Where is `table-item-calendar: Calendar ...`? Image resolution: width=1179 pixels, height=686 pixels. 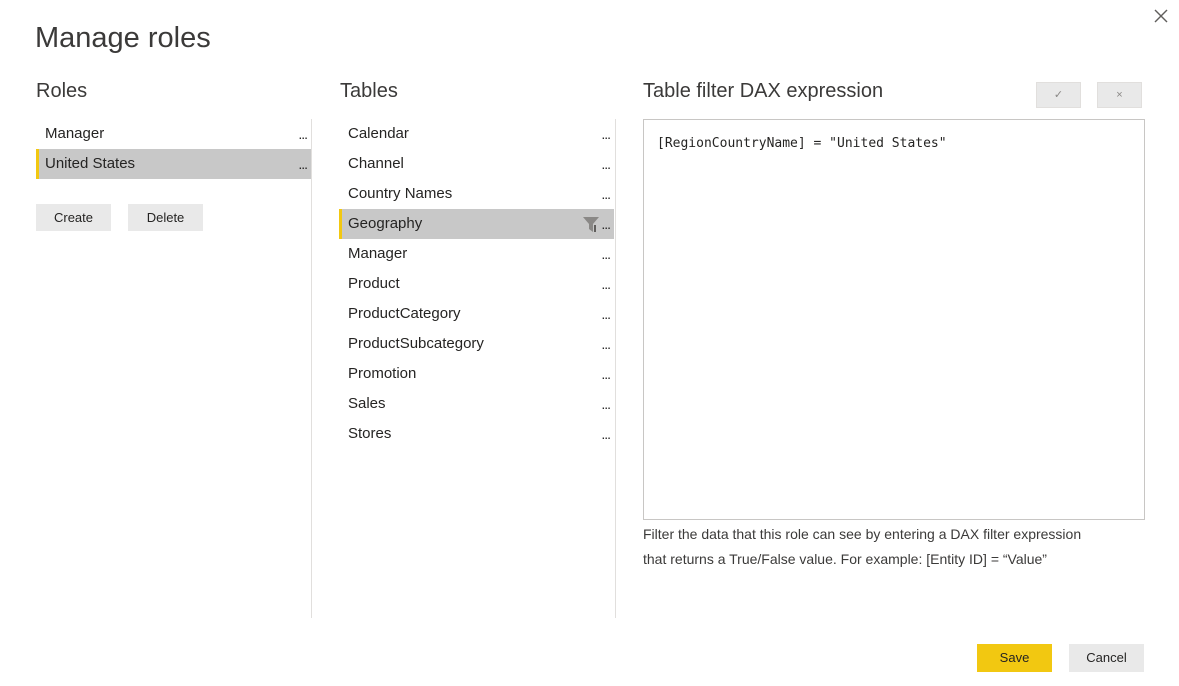 table-item-calendar: Calendar ... is located at coordinates (476, 134).